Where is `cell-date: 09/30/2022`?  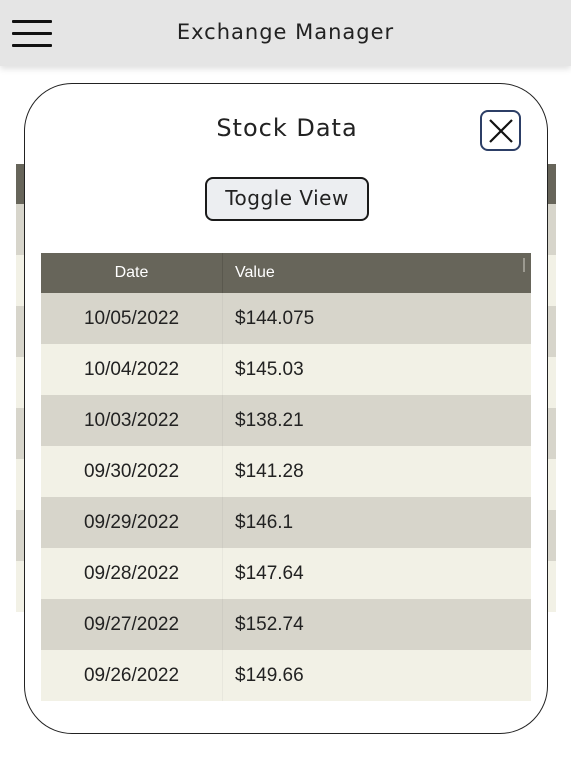
cell-date: 09/30/2022 is located at coordinates (132, 471).